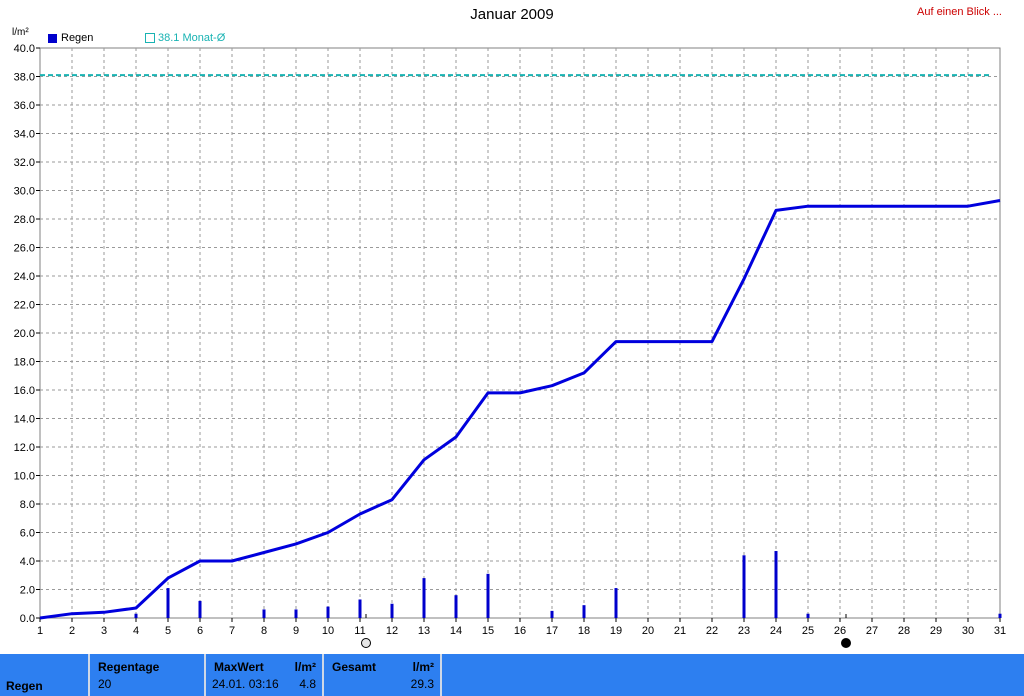 This screenshot has width=1024, height=696. What do you see at coordinates (239, 667) in the screenshot?
I see `maxwert-label: MaxWert` at bounding box center [239, 667].